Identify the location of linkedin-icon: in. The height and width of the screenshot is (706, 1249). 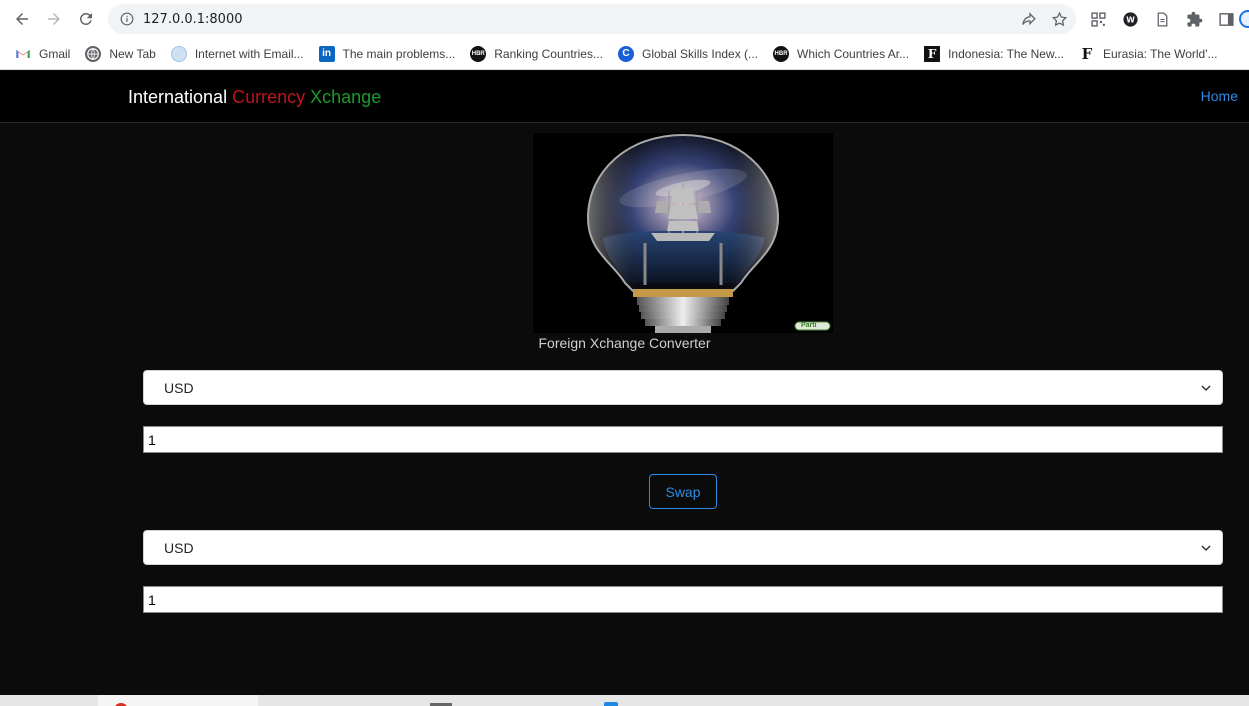
(326, 53).